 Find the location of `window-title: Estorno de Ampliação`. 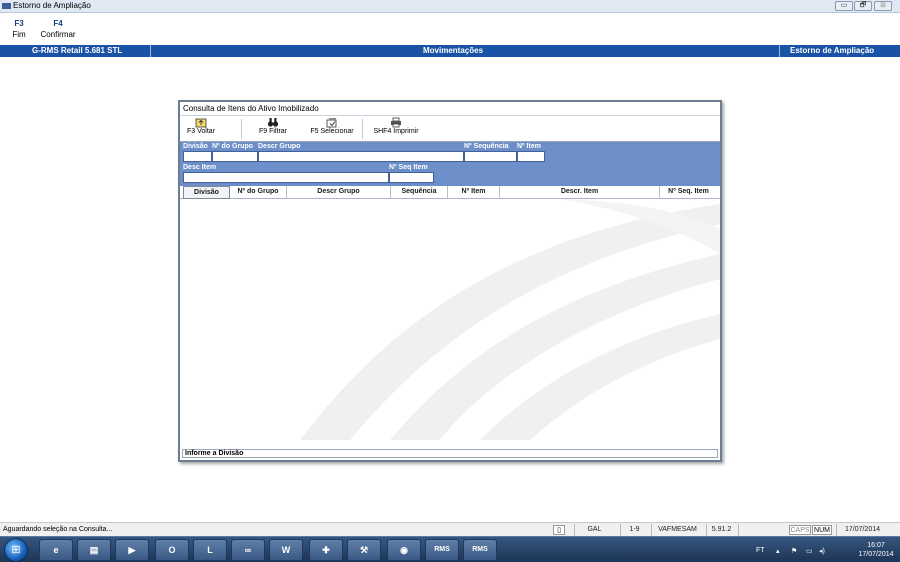

window-title: Estorno de Ampliação is located at coordinates (52, 5).